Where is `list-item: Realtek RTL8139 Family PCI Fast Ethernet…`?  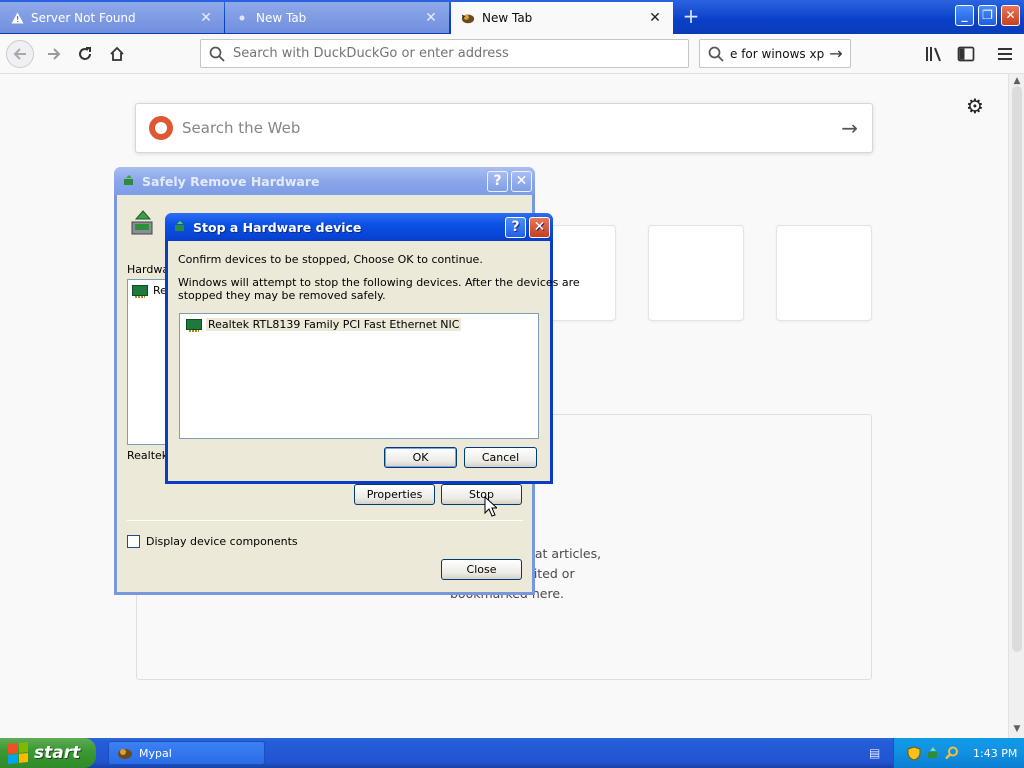
list-item: Realtek RTL8139 Family PCI Fast Ethernet… is located at coordinates (362, 325).